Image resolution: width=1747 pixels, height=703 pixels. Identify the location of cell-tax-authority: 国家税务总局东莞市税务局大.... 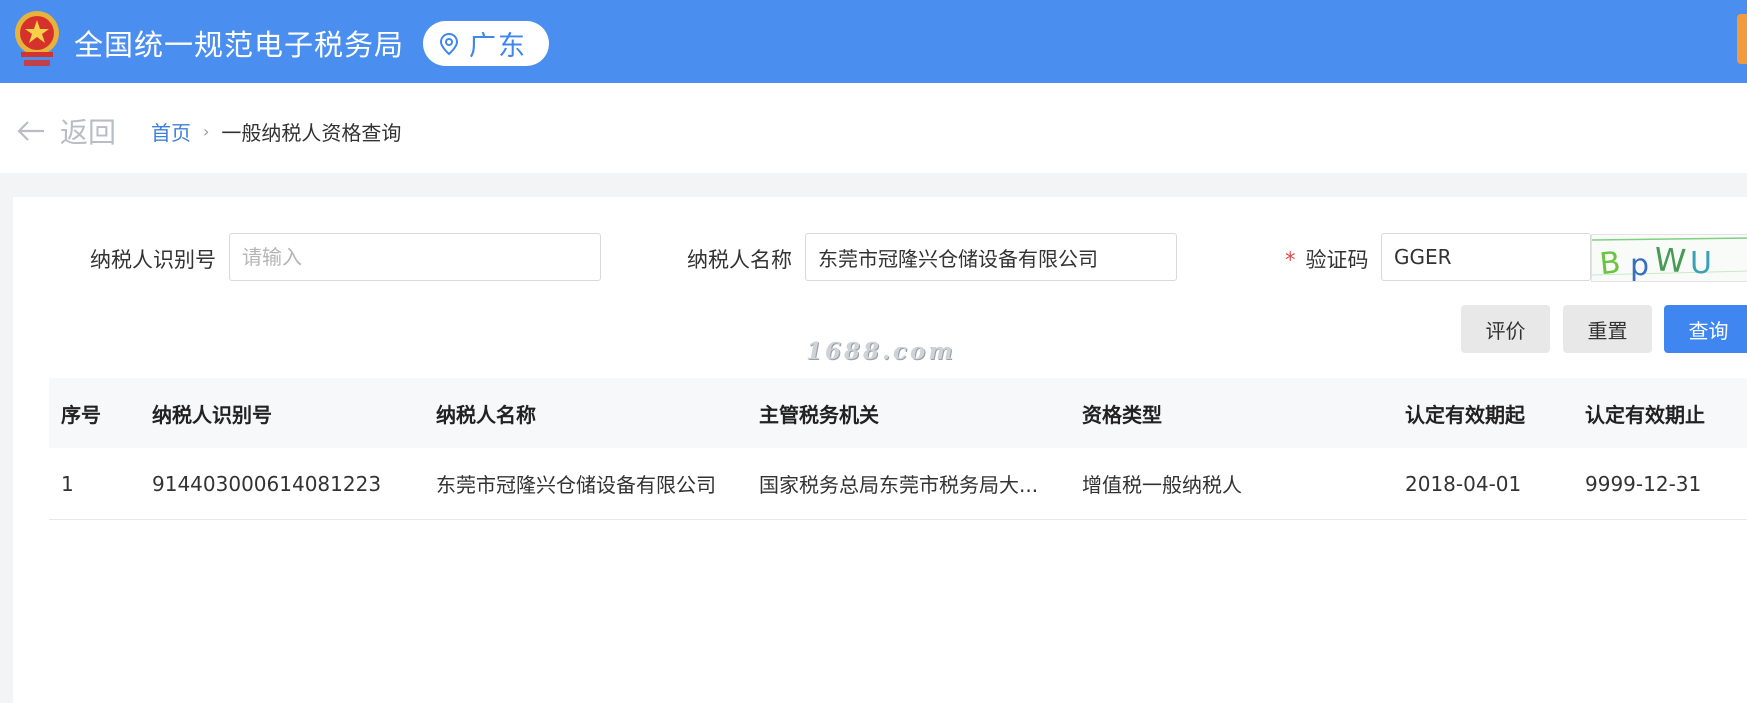
(899, 485).